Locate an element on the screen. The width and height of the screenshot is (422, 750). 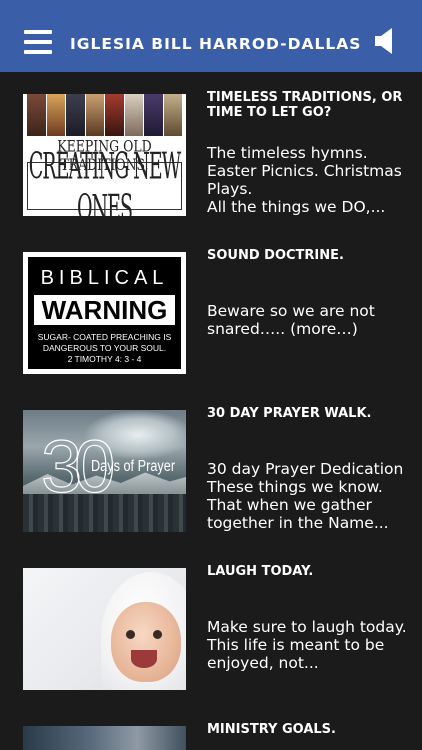
post-thumbnail: 30 Days of Prayer is located at coordinates (104, 471).